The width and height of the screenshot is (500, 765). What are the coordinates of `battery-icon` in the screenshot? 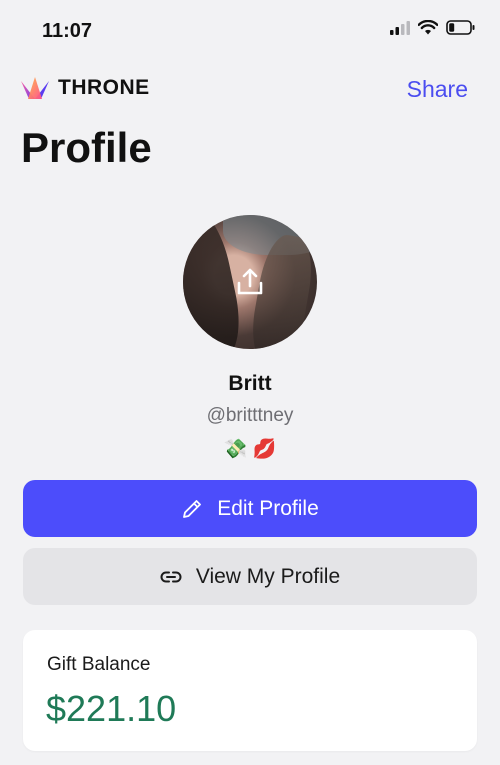 It's located at (460, 27).